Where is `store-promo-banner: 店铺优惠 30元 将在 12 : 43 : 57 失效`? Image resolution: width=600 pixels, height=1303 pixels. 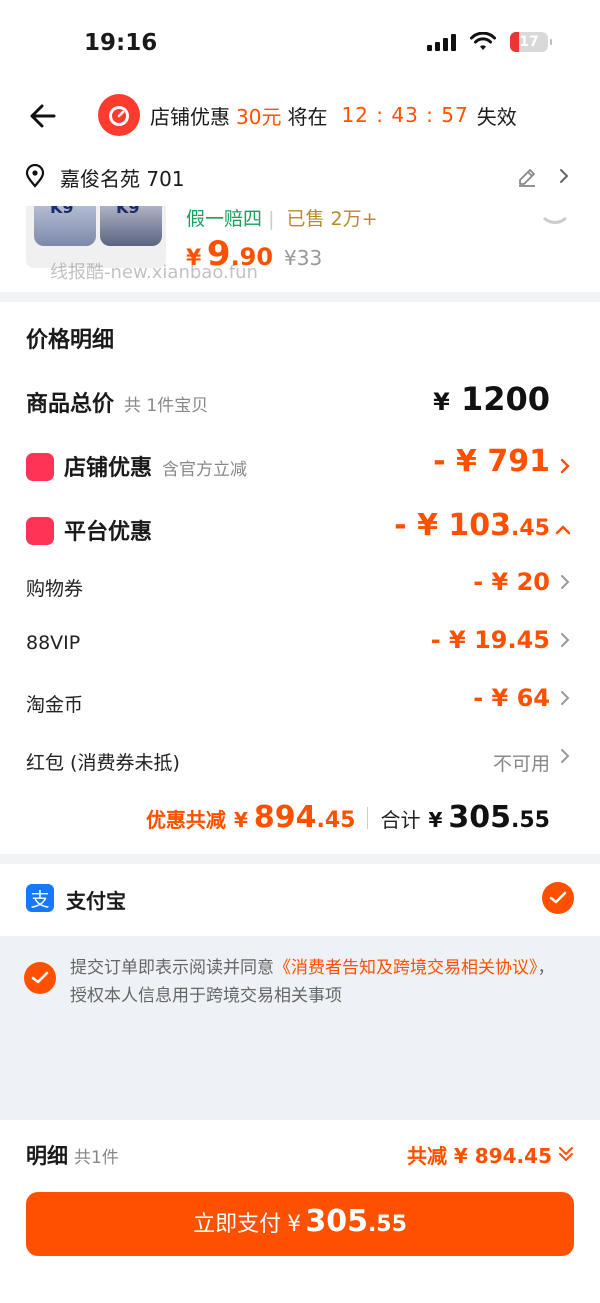 store-promo-banner: 店铺优惠 30元 将在 12 : 43 : 57 失效 is located at coordinates (307, 115).